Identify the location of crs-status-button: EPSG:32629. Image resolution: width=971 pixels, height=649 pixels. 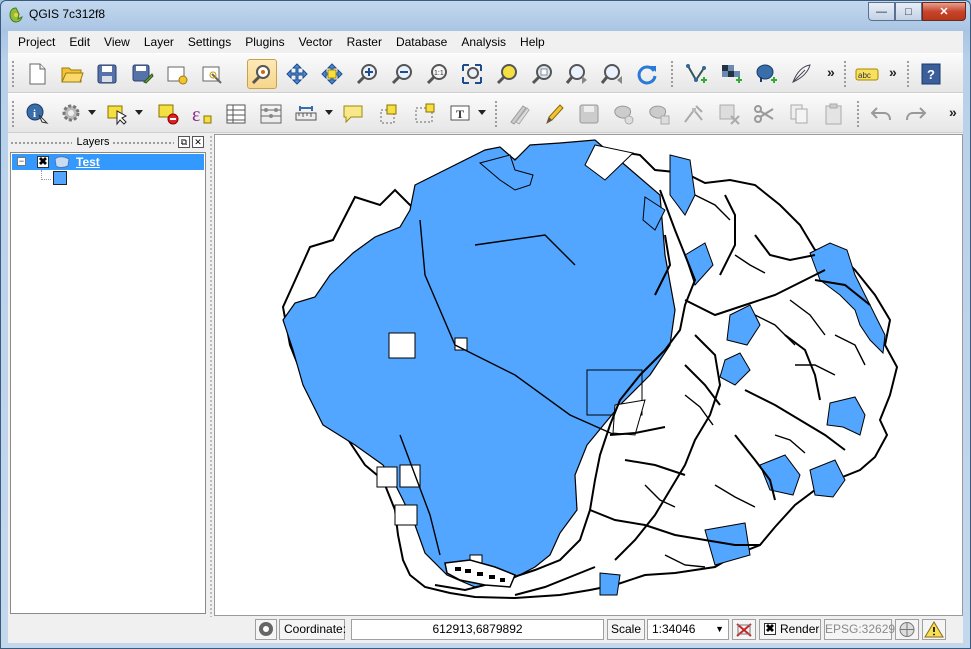
(859, 629).